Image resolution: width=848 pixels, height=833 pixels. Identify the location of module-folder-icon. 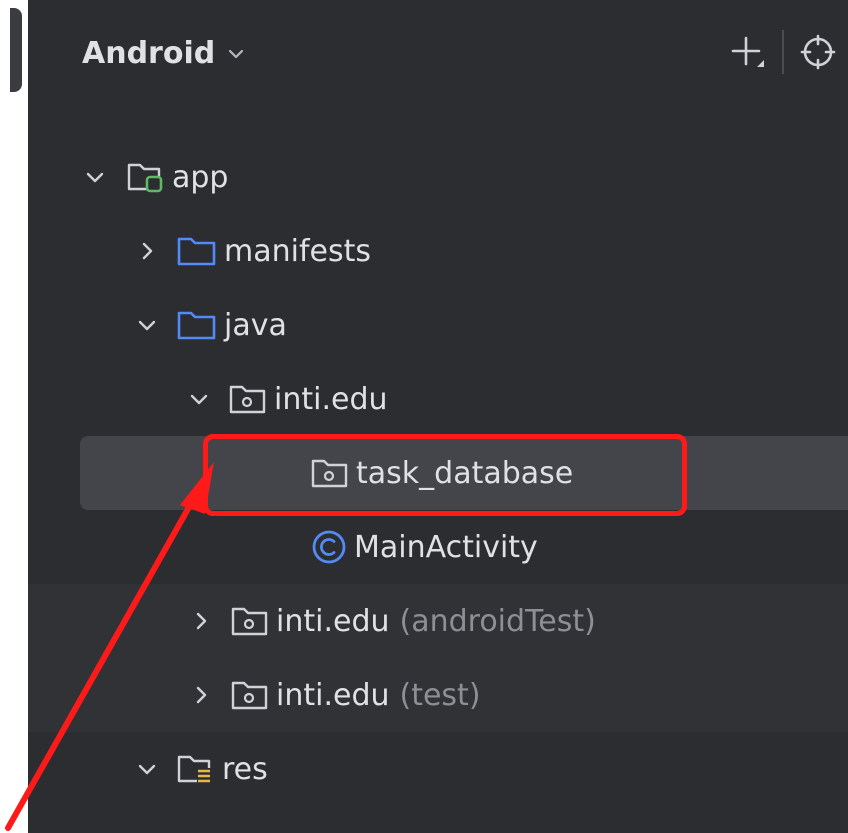
(146, 177).